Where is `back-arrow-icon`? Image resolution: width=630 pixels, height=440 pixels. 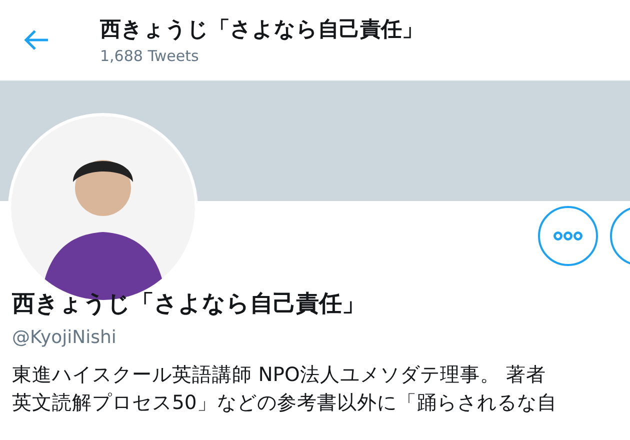
back-arrow-icon is located at coordinates (37, 40).